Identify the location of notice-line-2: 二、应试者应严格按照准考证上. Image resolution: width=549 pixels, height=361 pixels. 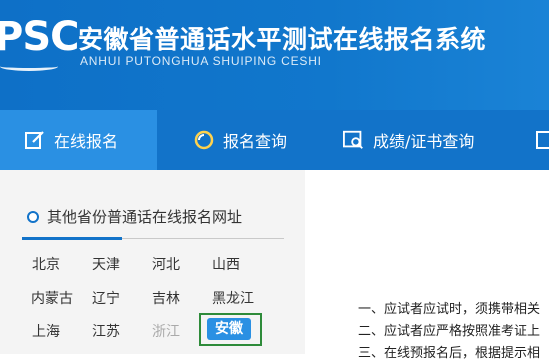
(449, 331).